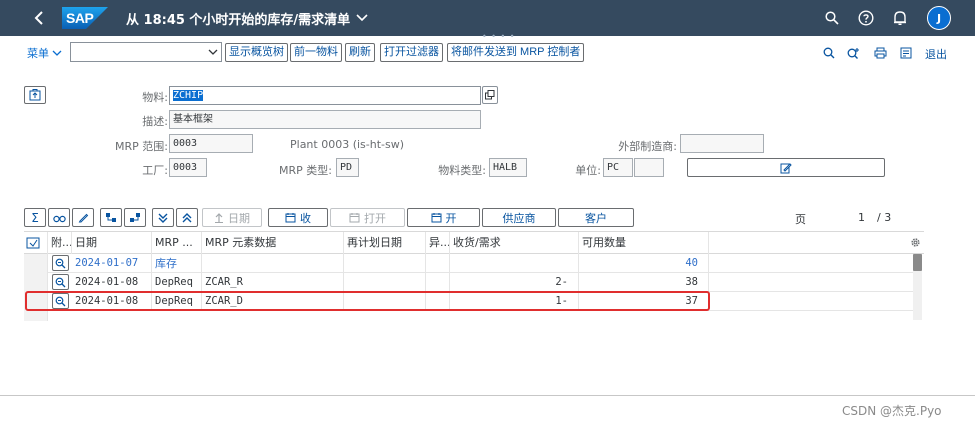 The height and width of the screenshot is (426, 975). What do you see at coordinates (861, 217) in the screenshot?
I see `page-current: 1` at bounding box center [861, 217].